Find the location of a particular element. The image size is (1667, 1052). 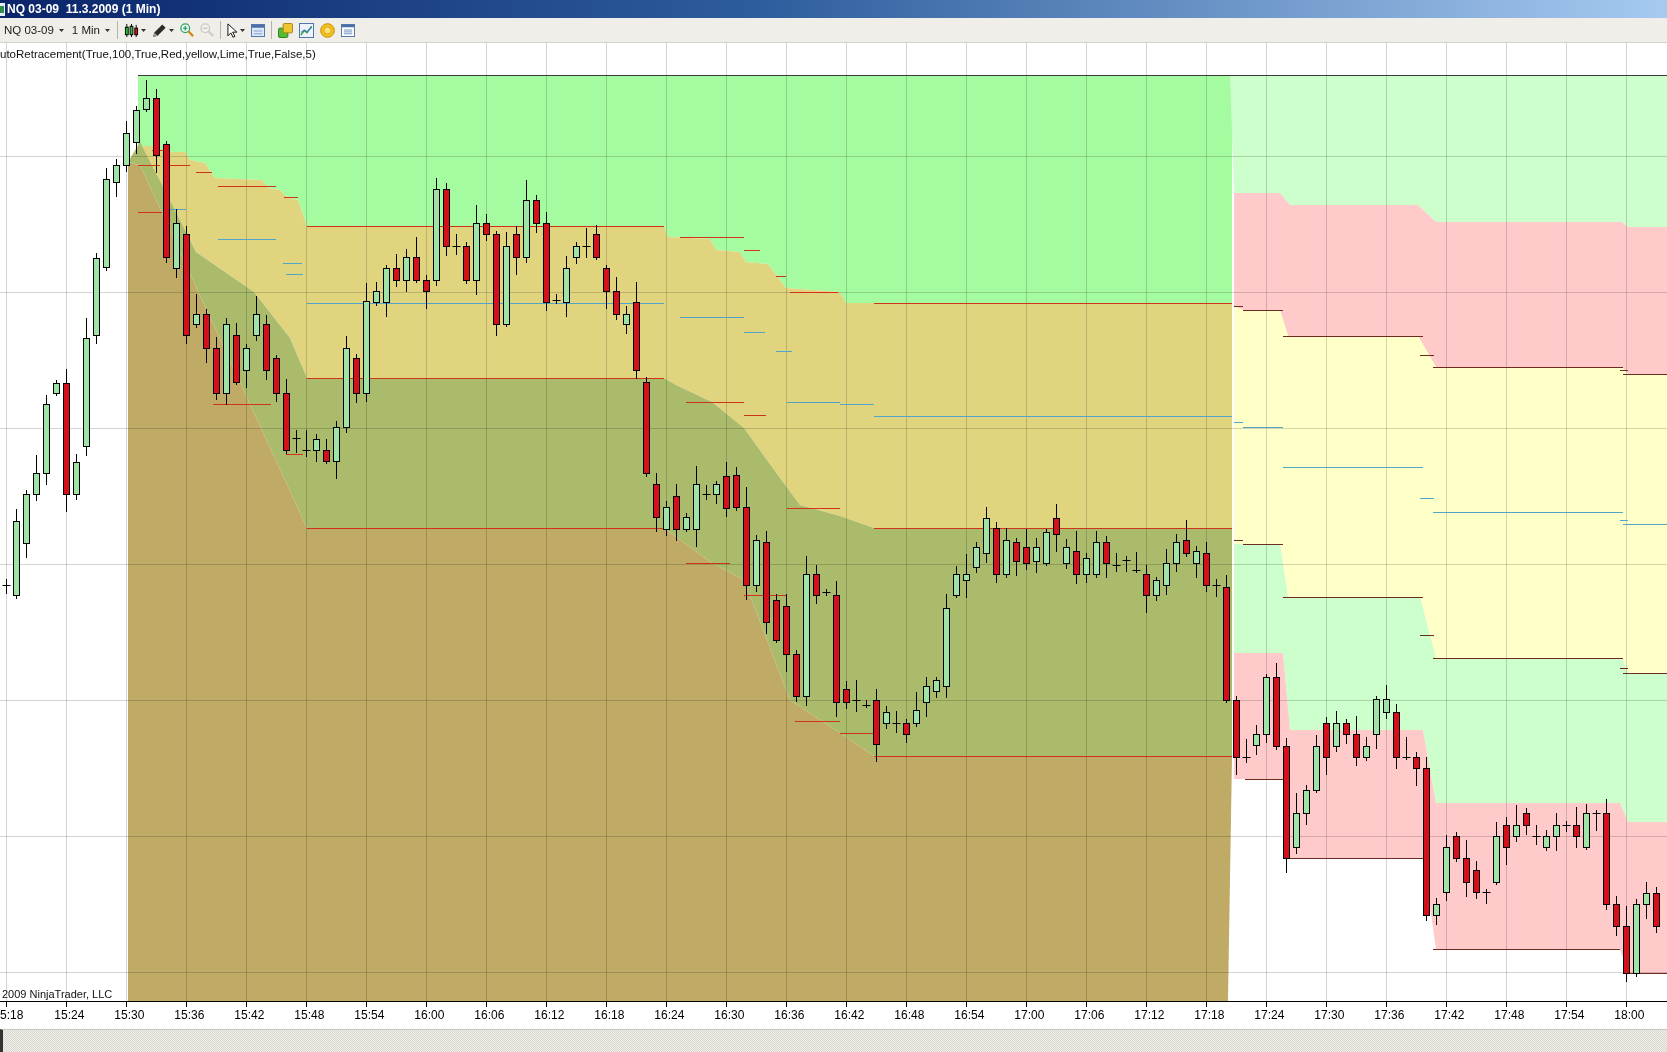

time-label: 5:18 is located at coordinates (12, 1015).